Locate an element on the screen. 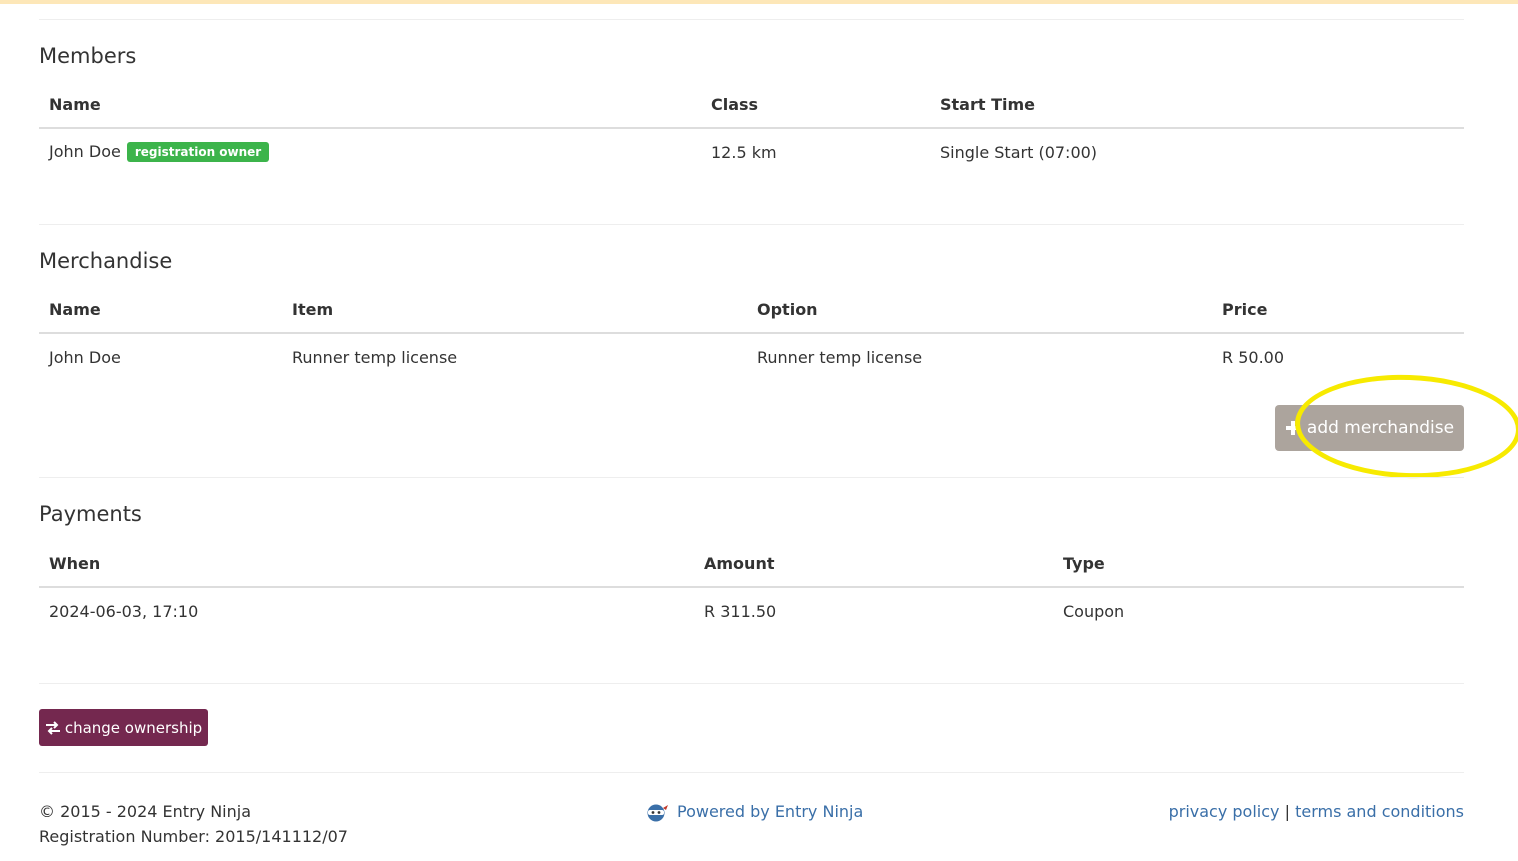  column-header-when: When is located at coordinates (366, 564).